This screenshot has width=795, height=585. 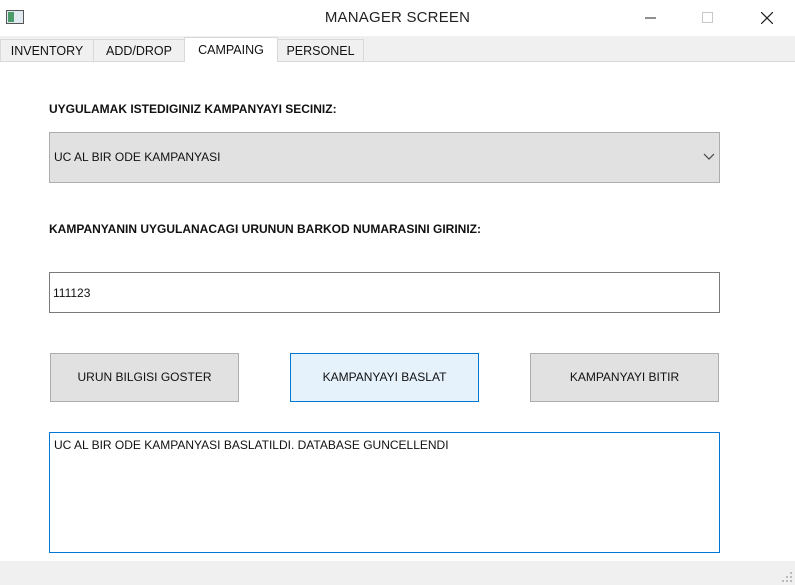 What do you see at coordinates (787, 577) in the screenshot?
I see `resize-grip-icon` at bounding box center [787, 577].